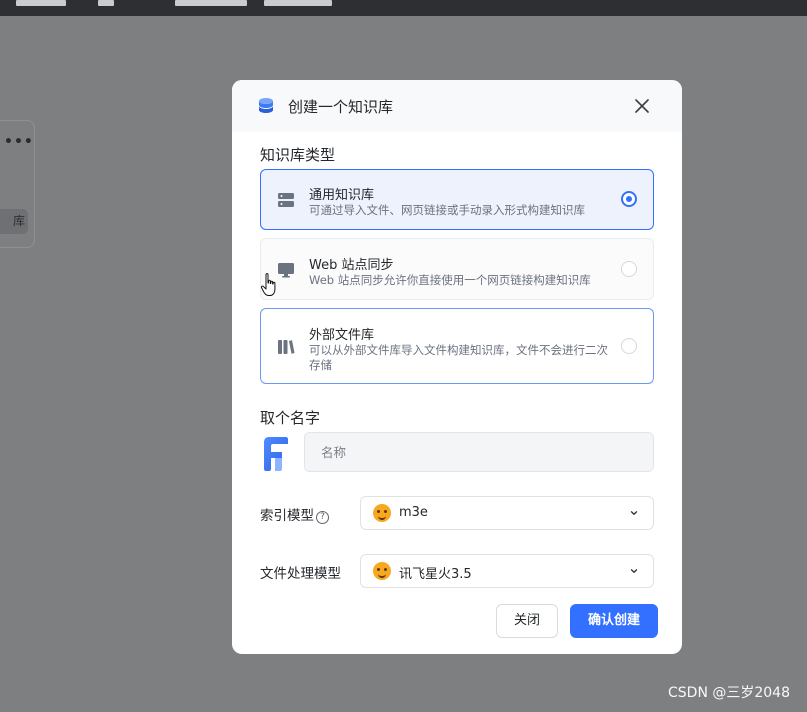  What do you see at coordinates (450, 280) in the screenshot?
I see `option-description: Web 站点同步允许你直接使用一个网页链接构建知识库` at bounding box center [450, 280].